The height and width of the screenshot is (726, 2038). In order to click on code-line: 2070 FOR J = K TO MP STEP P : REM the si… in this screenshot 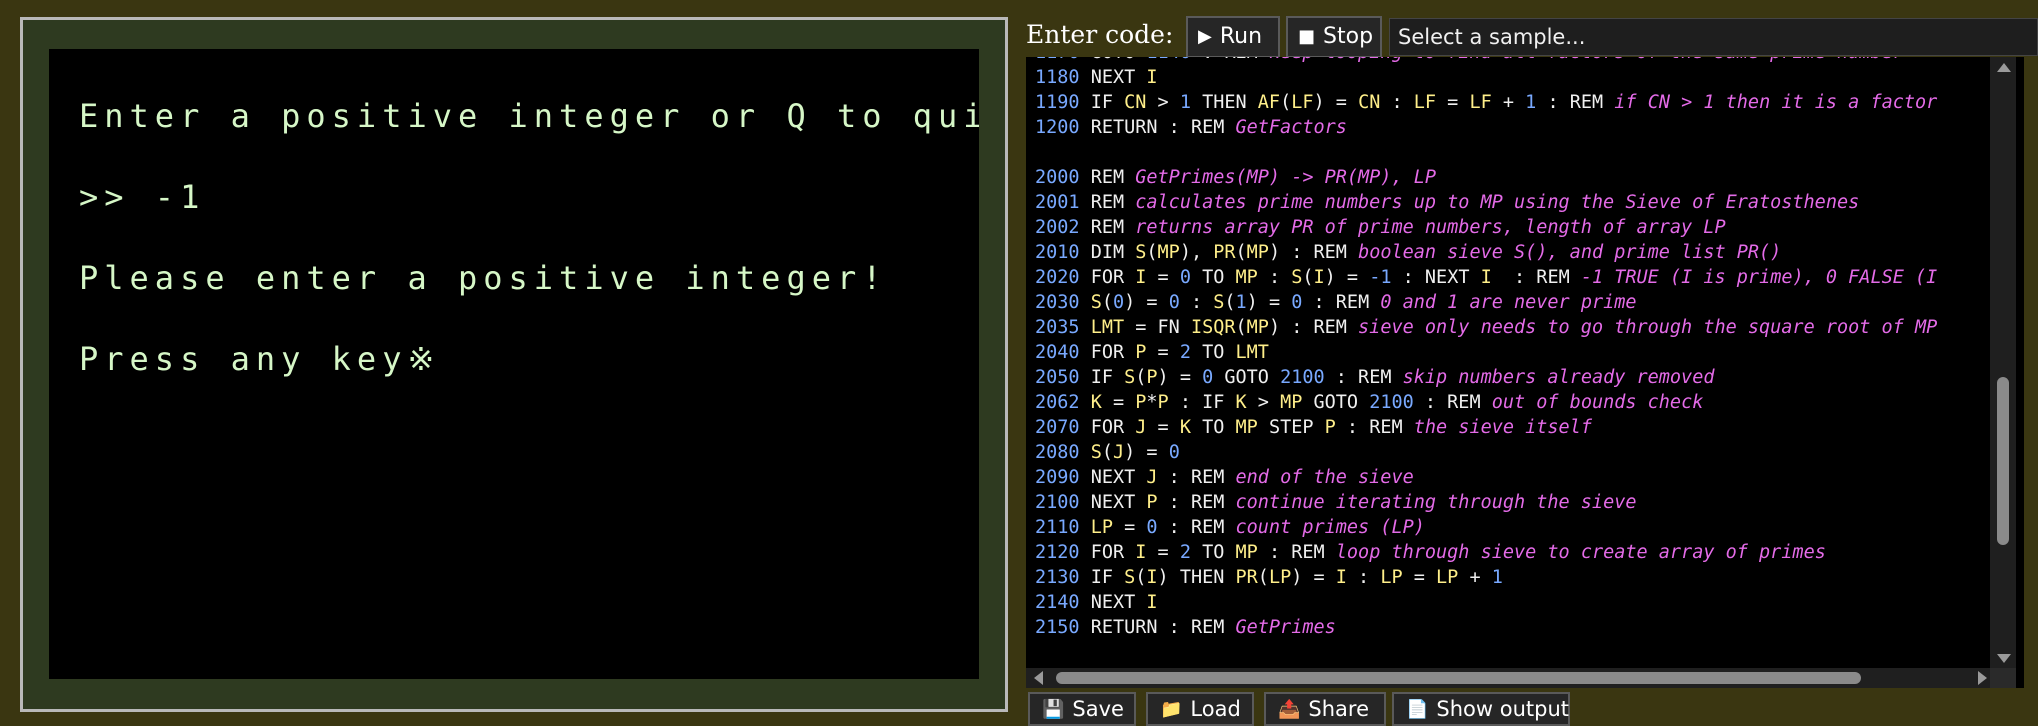, I will do `click(1486, 427)`.